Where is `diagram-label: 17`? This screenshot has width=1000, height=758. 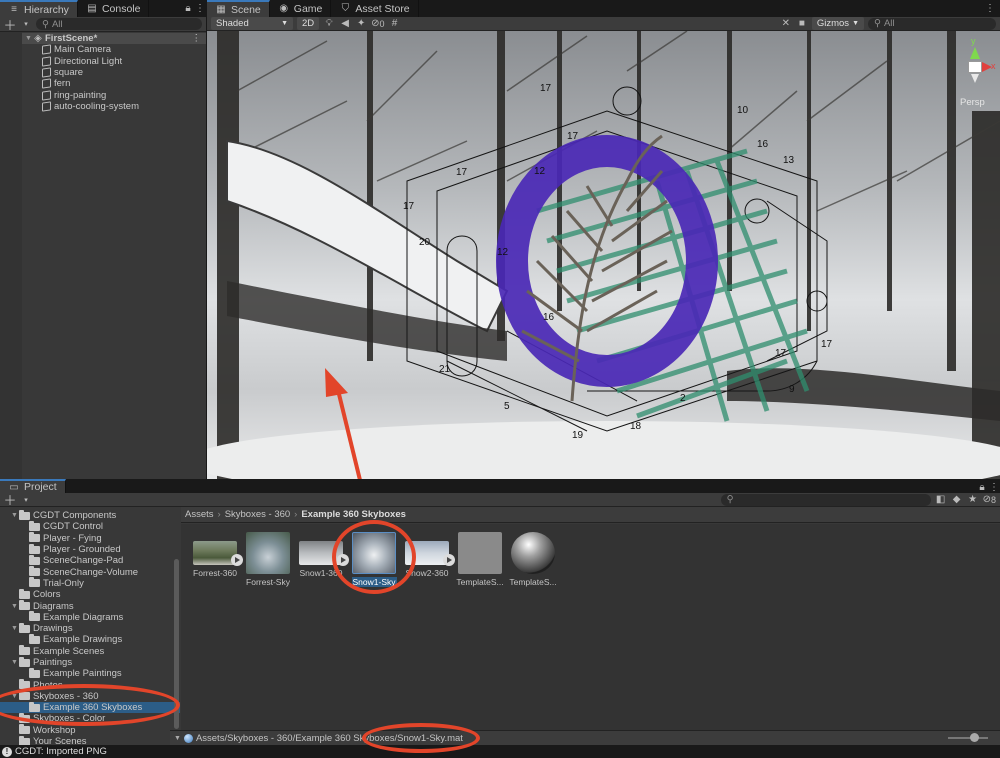
diagram-label: 17 is located at coordinates (546, 88).